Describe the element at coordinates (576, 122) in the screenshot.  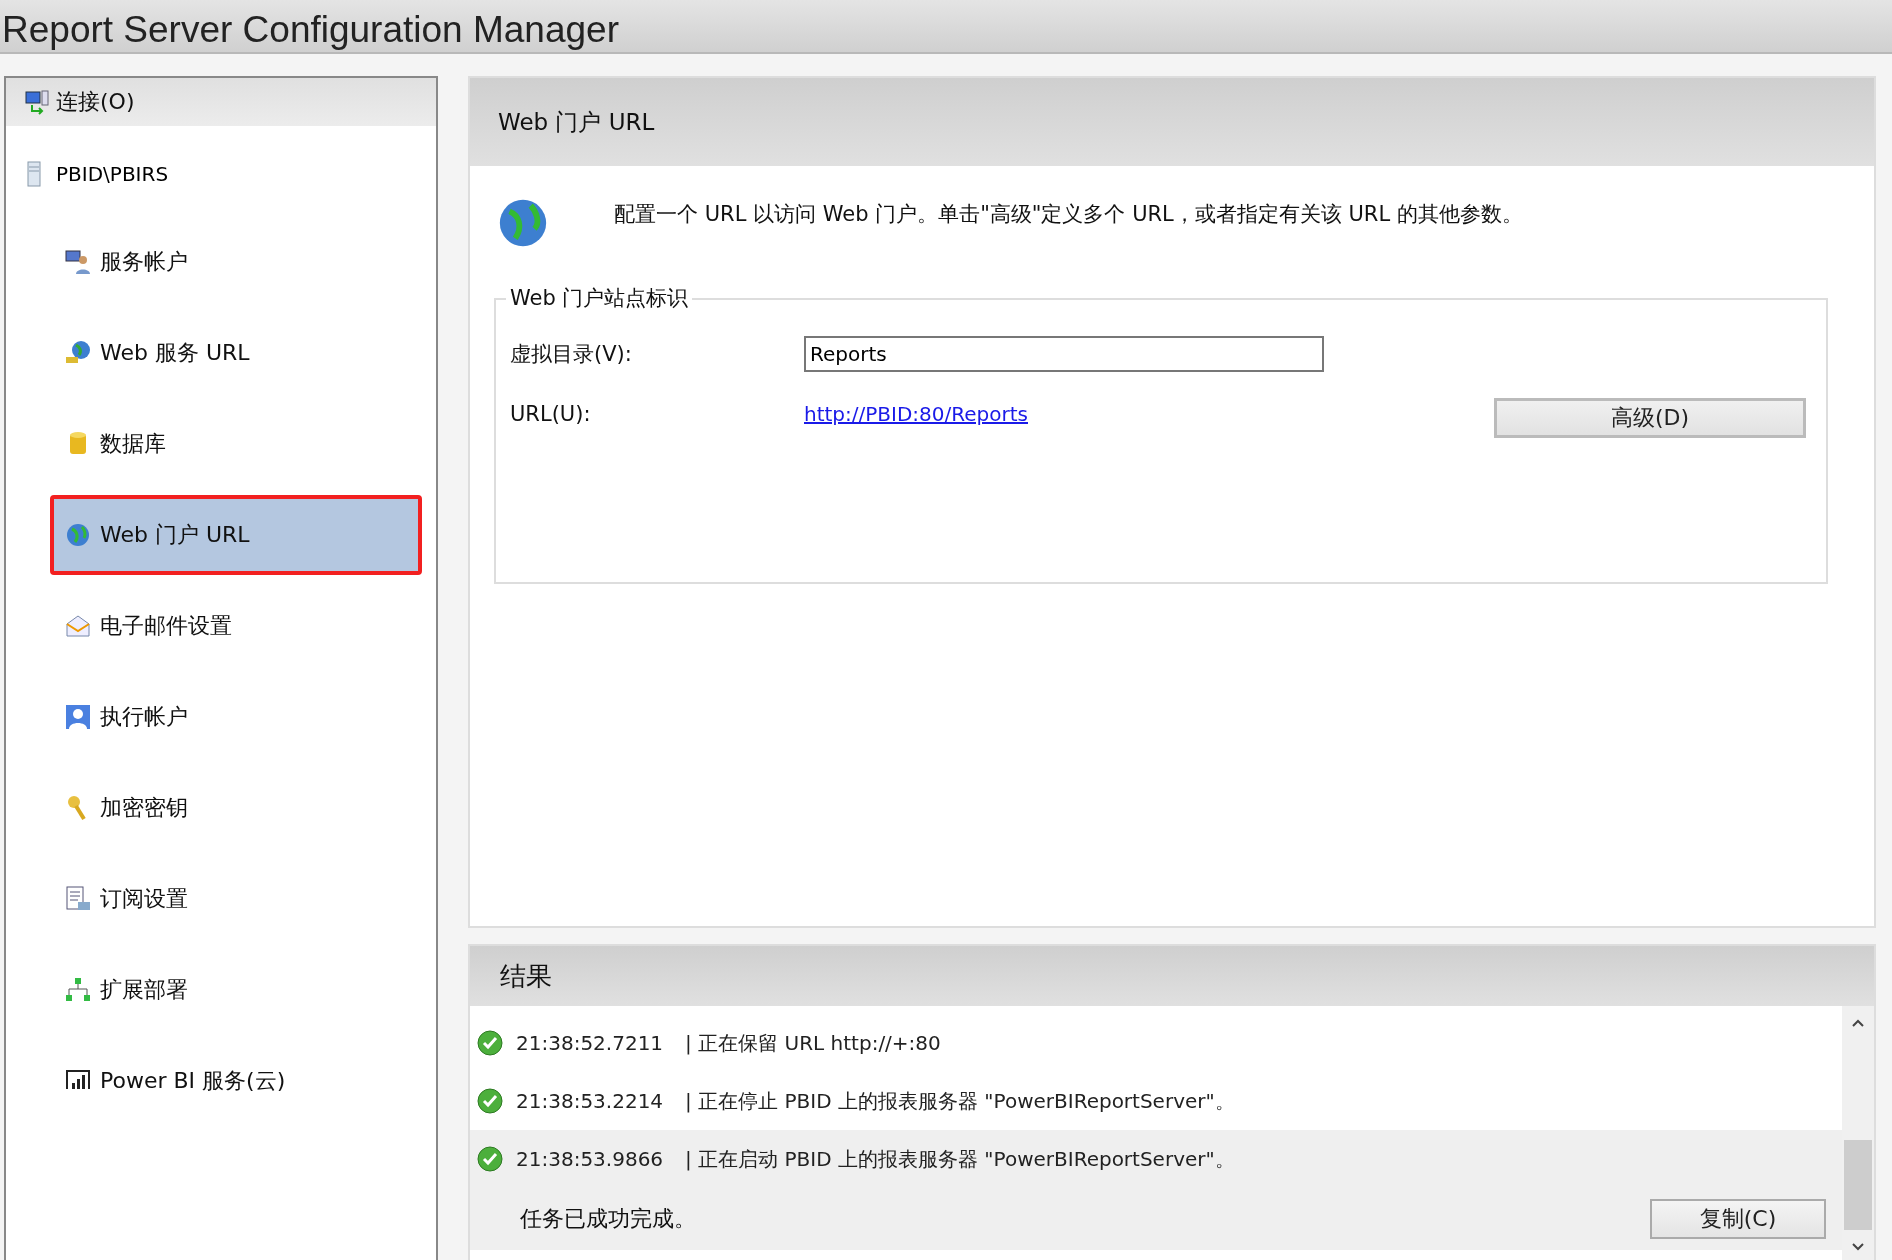
I see `panel-title: Web 门户 URL` at that location.